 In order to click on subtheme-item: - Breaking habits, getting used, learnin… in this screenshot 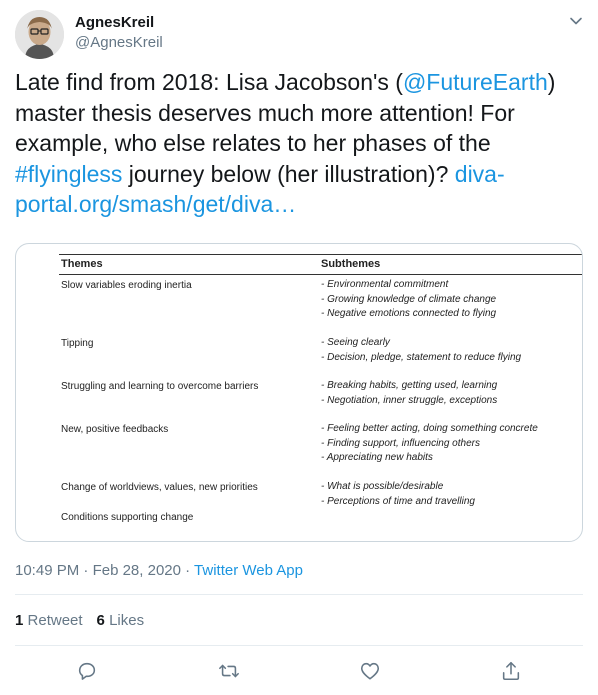, I will do `click(409, 385)`.